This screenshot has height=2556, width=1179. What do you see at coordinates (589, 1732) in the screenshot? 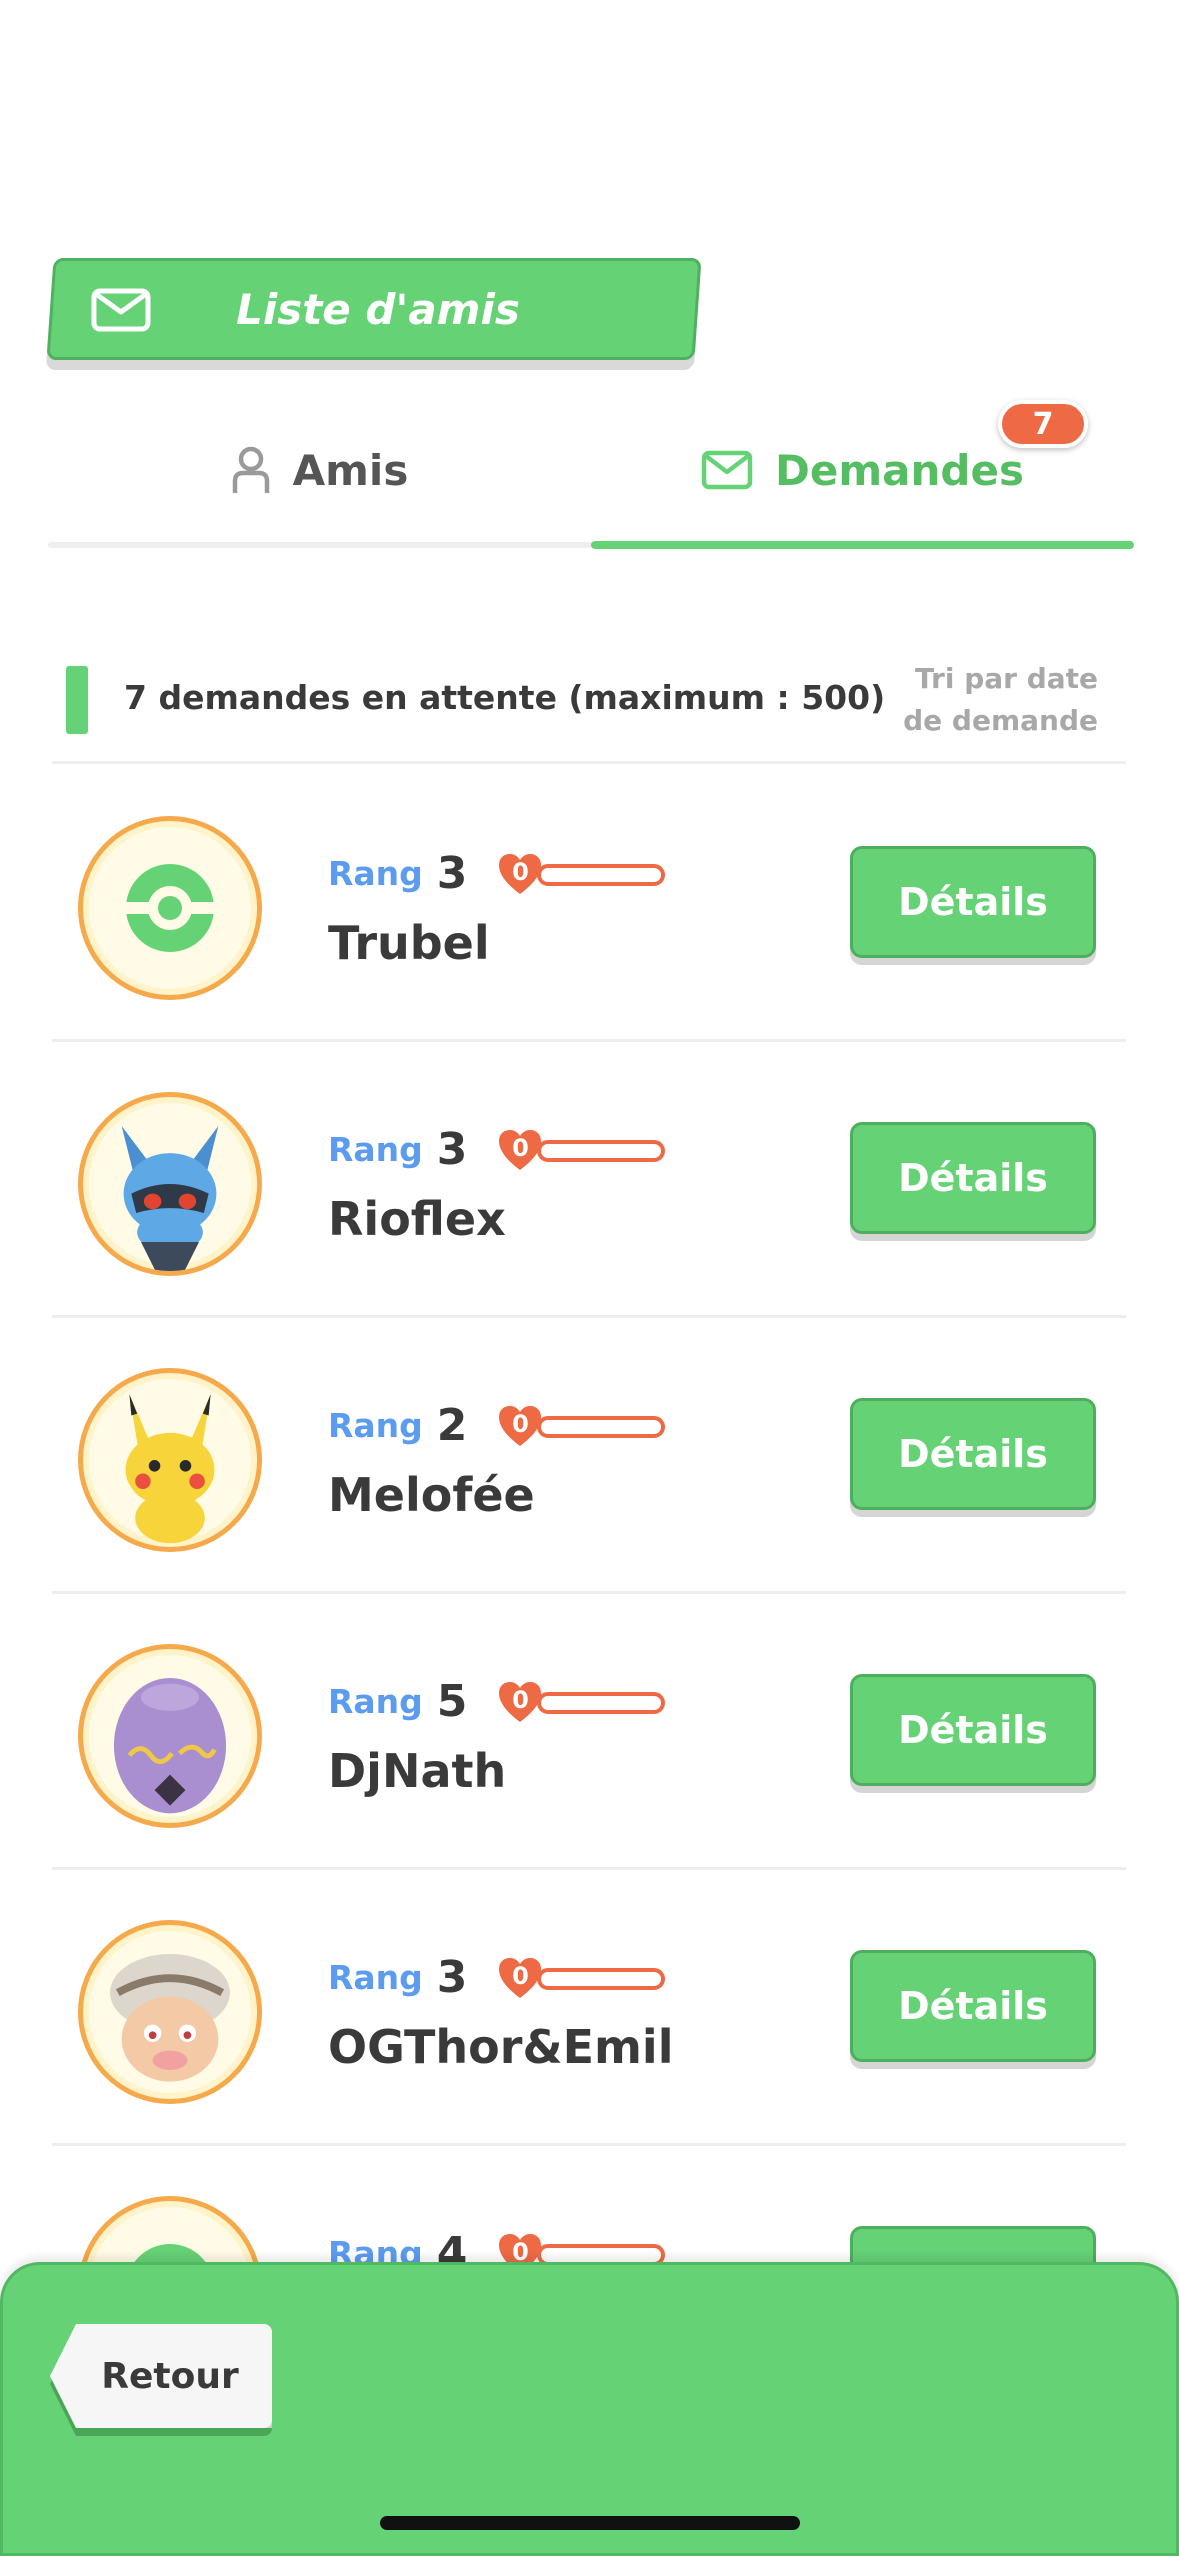
I see `request-row: Rang 5 0 DjNath Détails` at bounding box center [589, 1732].